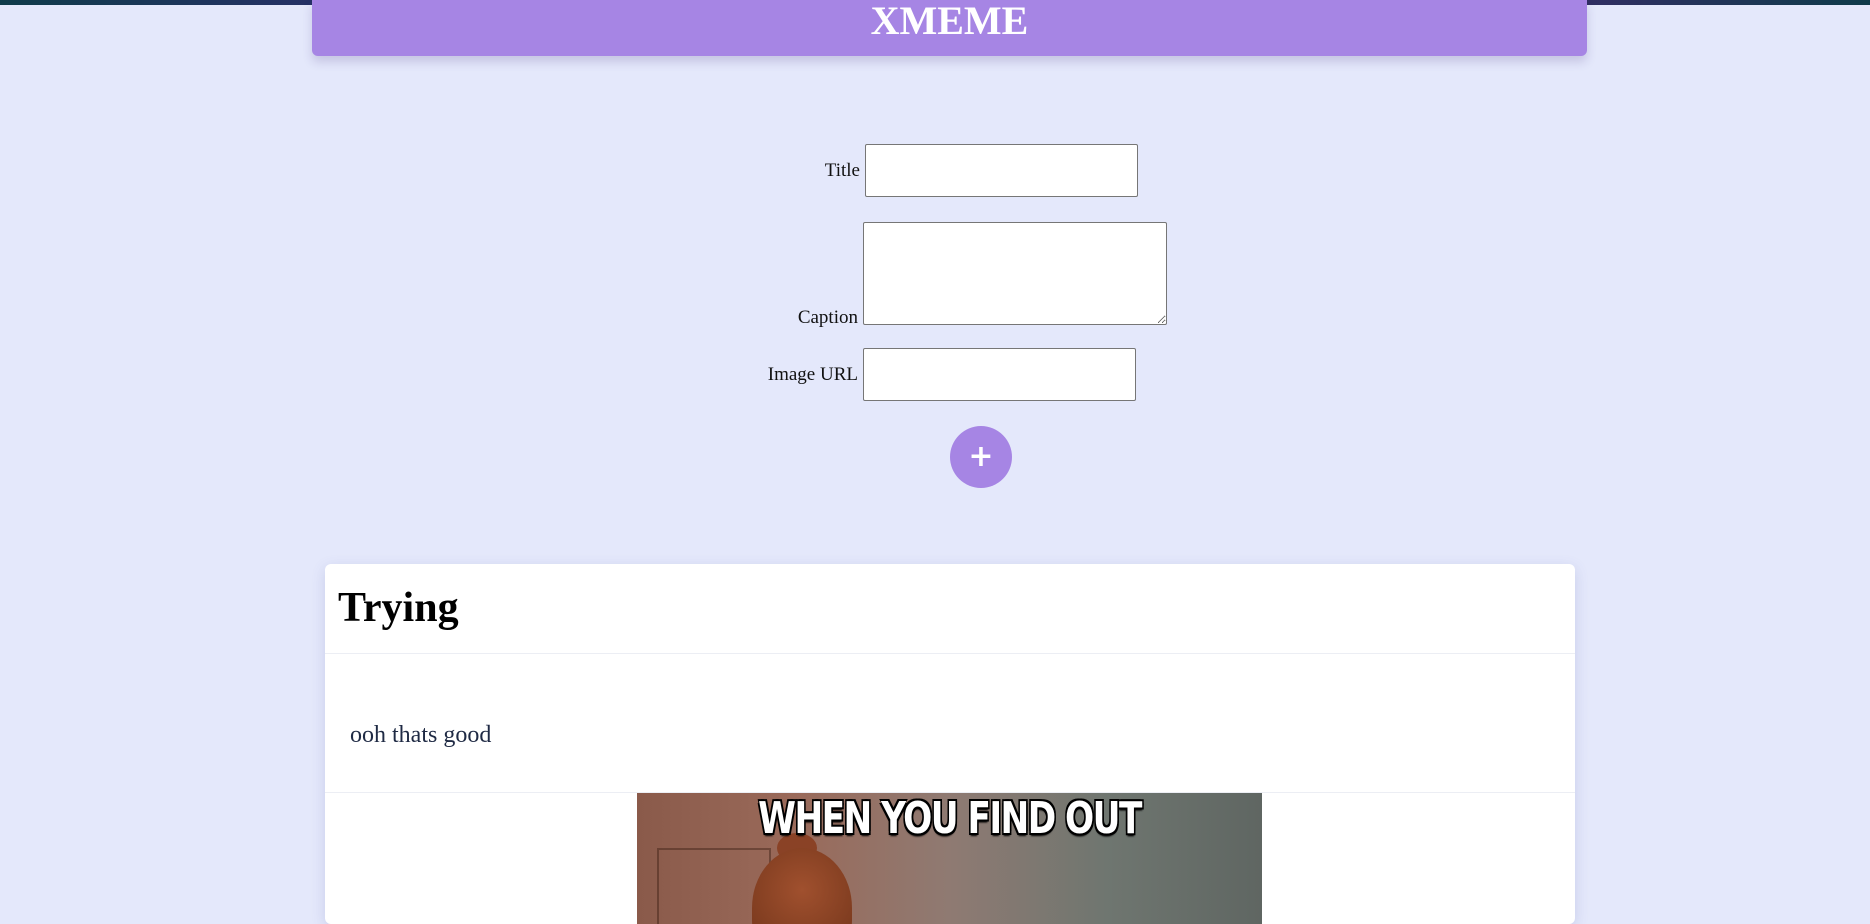  Describe the element at coordinates (950, 653) in the screenshot. I see `card-divider` at that location.